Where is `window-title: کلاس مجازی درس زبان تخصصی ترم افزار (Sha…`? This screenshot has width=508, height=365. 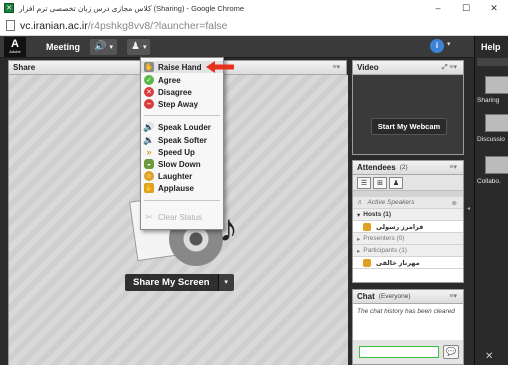
window-title: کلاس مجازی درس زبان تخصصی ترم افزار (Sha… is located at coordinates (132, 8).